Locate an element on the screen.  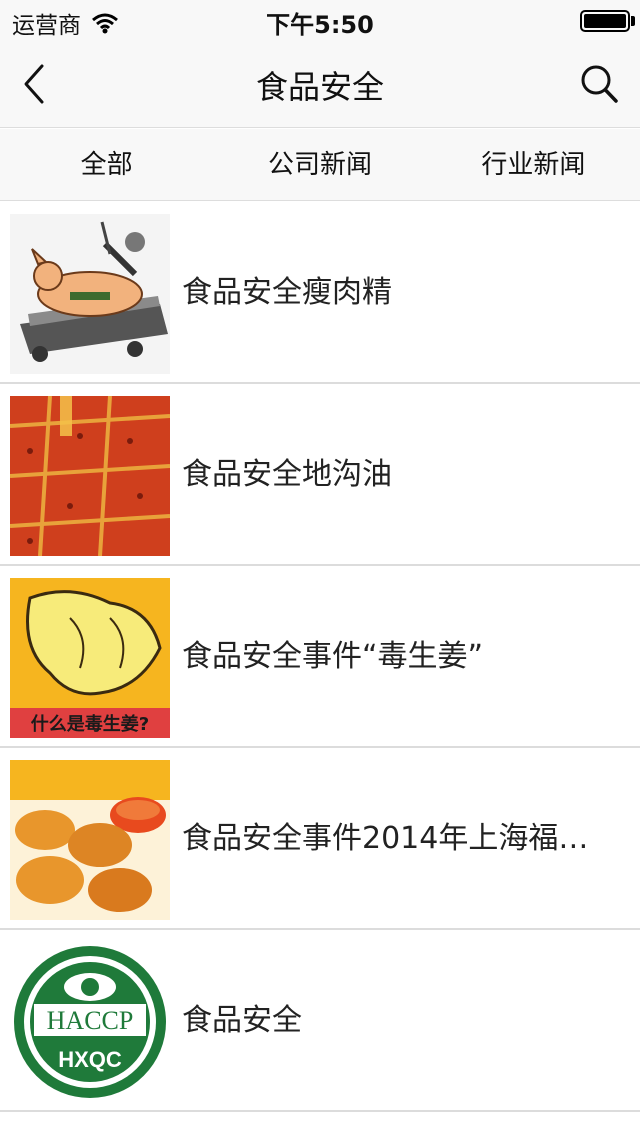
search-button is located at coordinates (600, 84).